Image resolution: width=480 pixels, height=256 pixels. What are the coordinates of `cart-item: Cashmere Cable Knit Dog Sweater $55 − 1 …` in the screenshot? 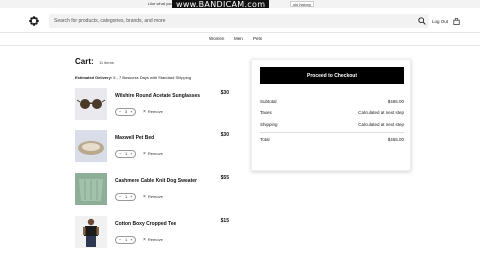 It's located at (154, 190).